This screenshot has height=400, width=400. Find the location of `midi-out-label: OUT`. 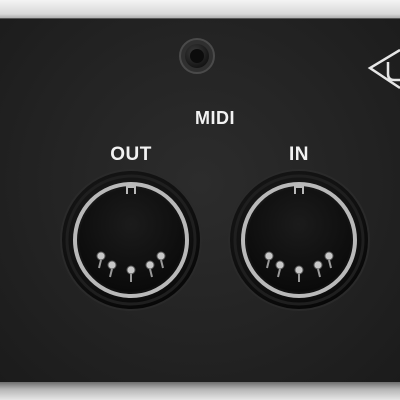

midi-out-label: OUT is located at coordinates (131, 154).